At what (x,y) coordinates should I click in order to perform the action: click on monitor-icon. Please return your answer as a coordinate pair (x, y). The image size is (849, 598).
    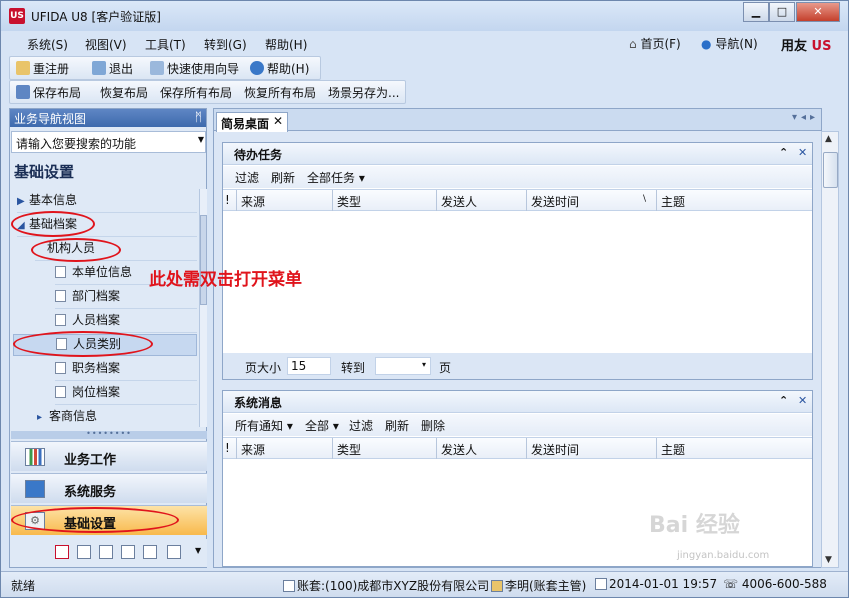
    Looking at the image, I should click on (35, 489).